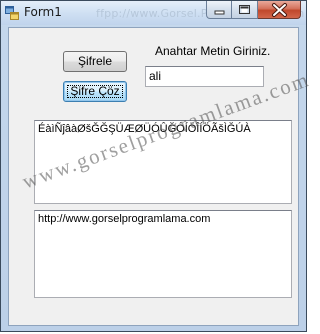  Describe the element at coordinates (204, 76) in the screenshot. I see `key-input: ali` at that location.